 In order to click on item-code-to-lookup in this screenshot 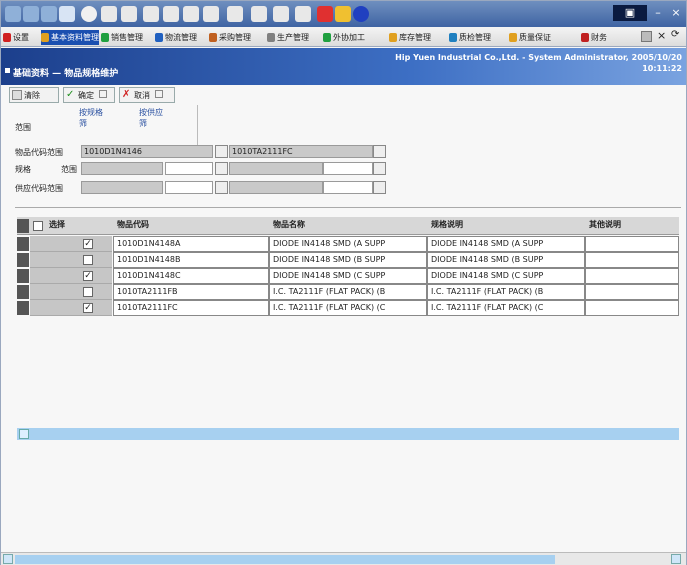, I will do `click(379, 151)`.